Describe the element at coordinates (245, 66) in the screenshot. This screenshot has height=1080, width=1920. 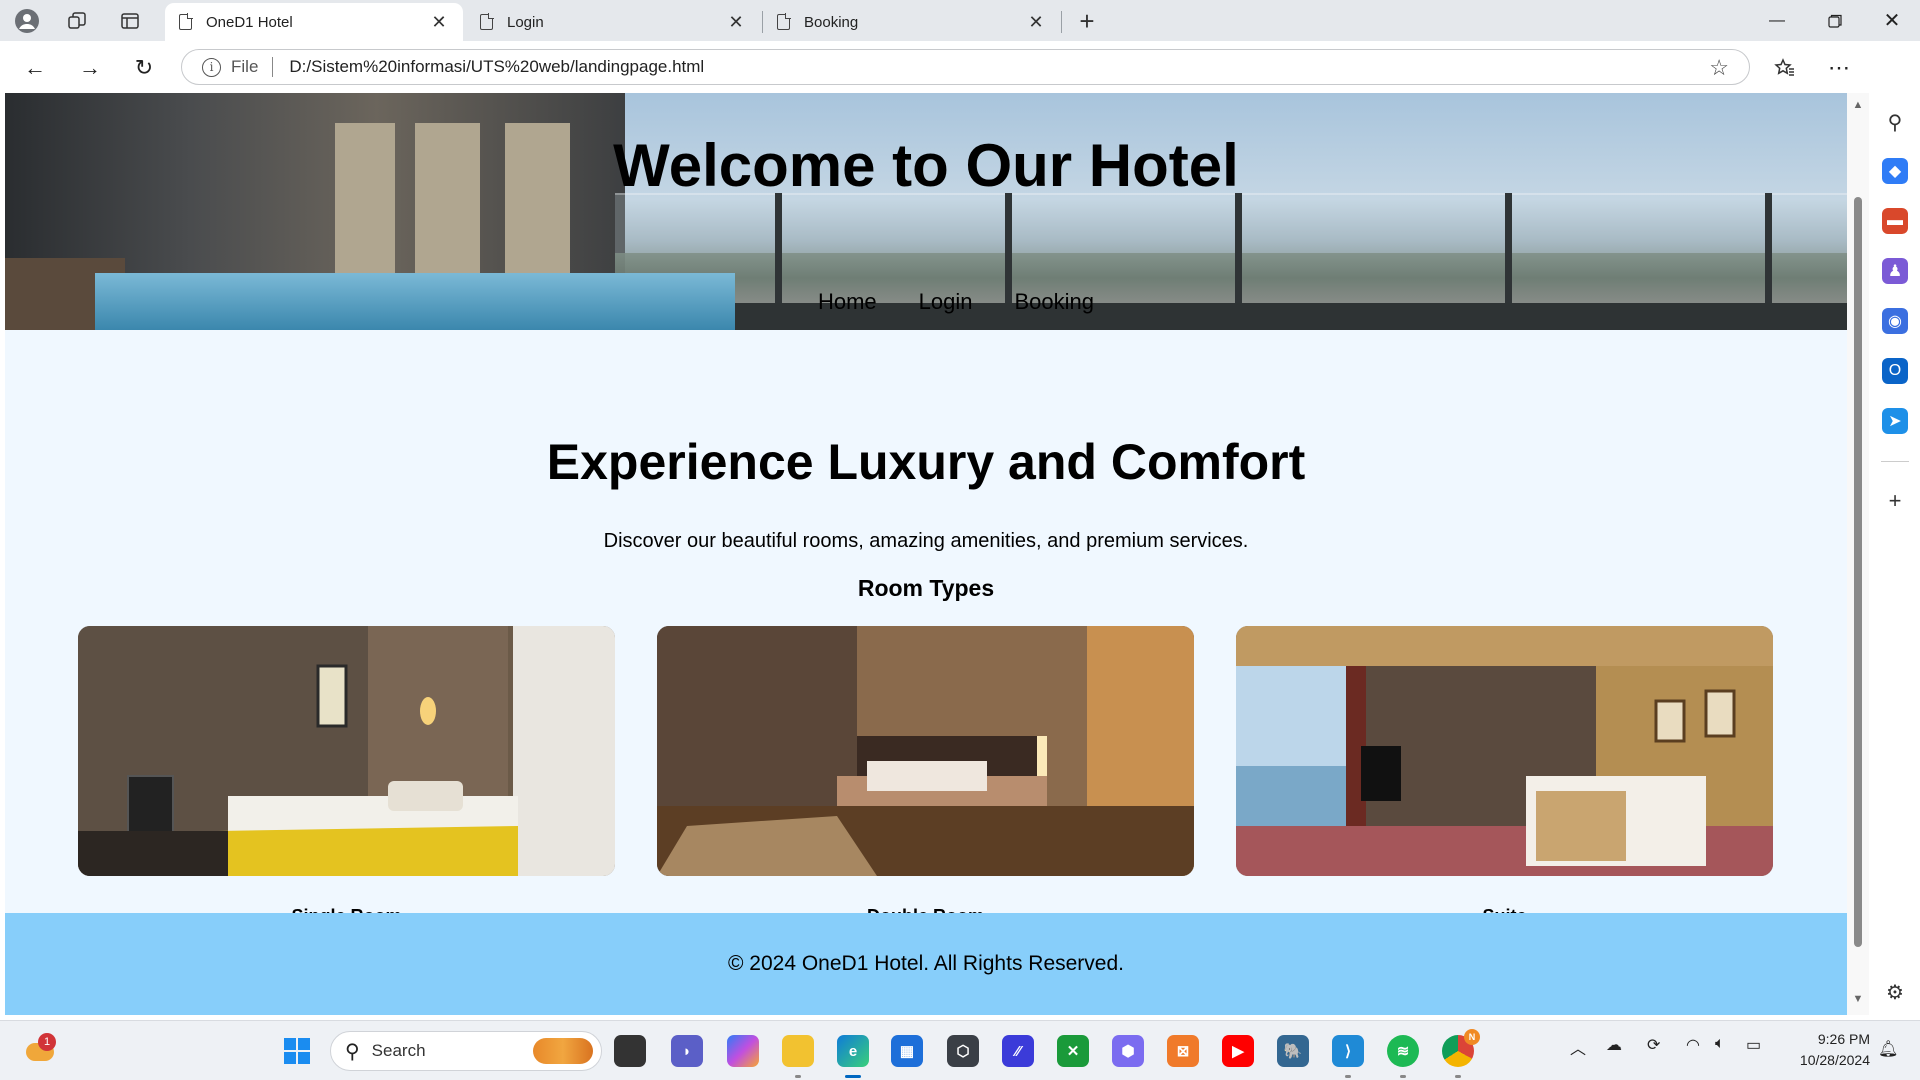
I see `scheme-label: File` at that location.